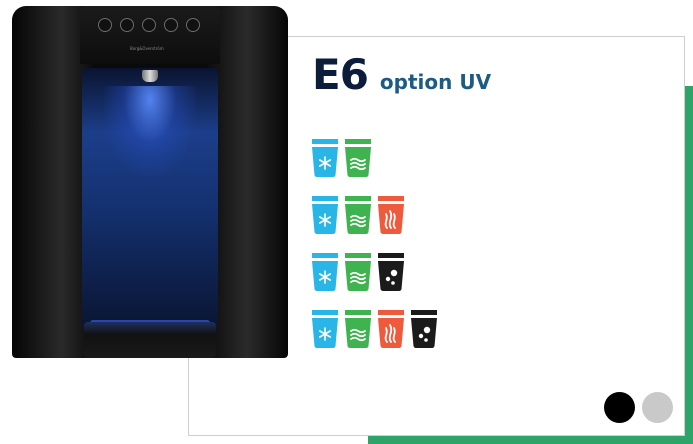 This screenshot has height=444, width=693. Describe the element at coordinates (150, 35) in the screenshot. I see `control-panel` at that location.